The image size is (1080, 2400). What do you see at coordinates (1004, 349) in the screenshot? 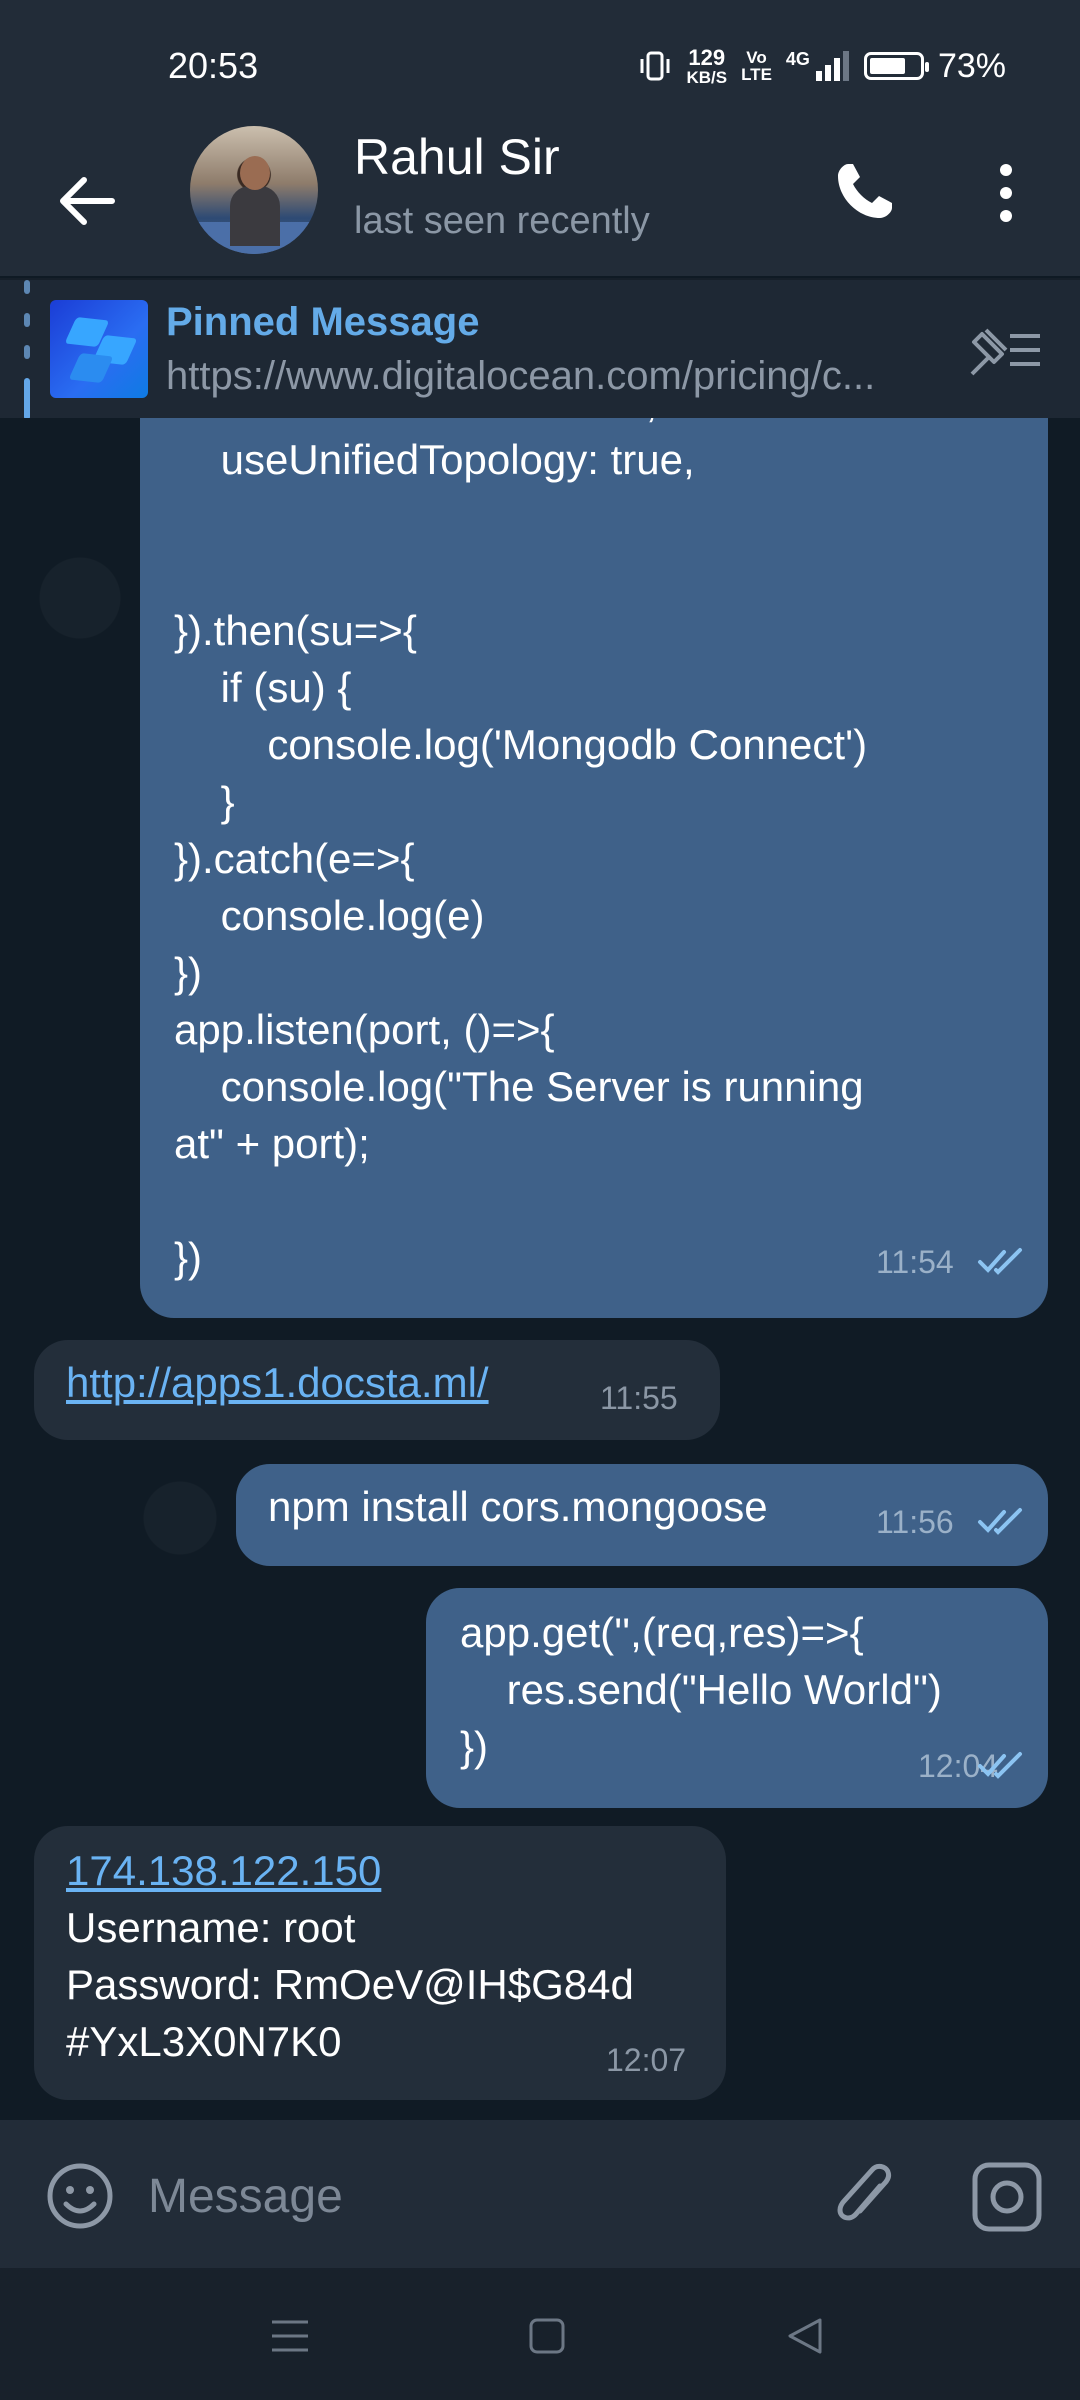
I see `pin-list-icon` at bounding box center [1004, 349].